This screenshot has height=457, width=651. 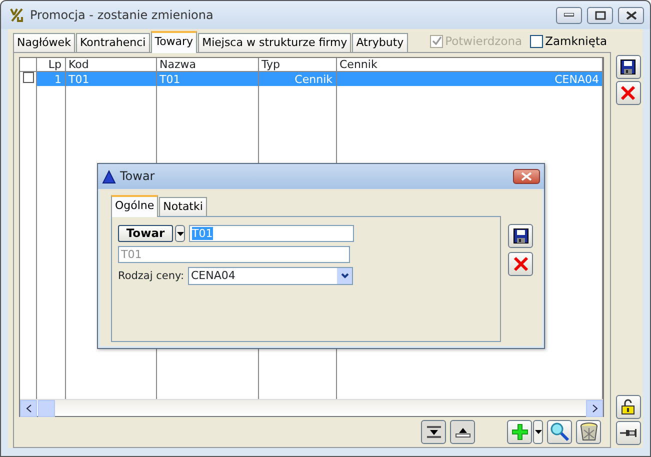 I want to click on maximize-icon, so click(x=600, y=15).